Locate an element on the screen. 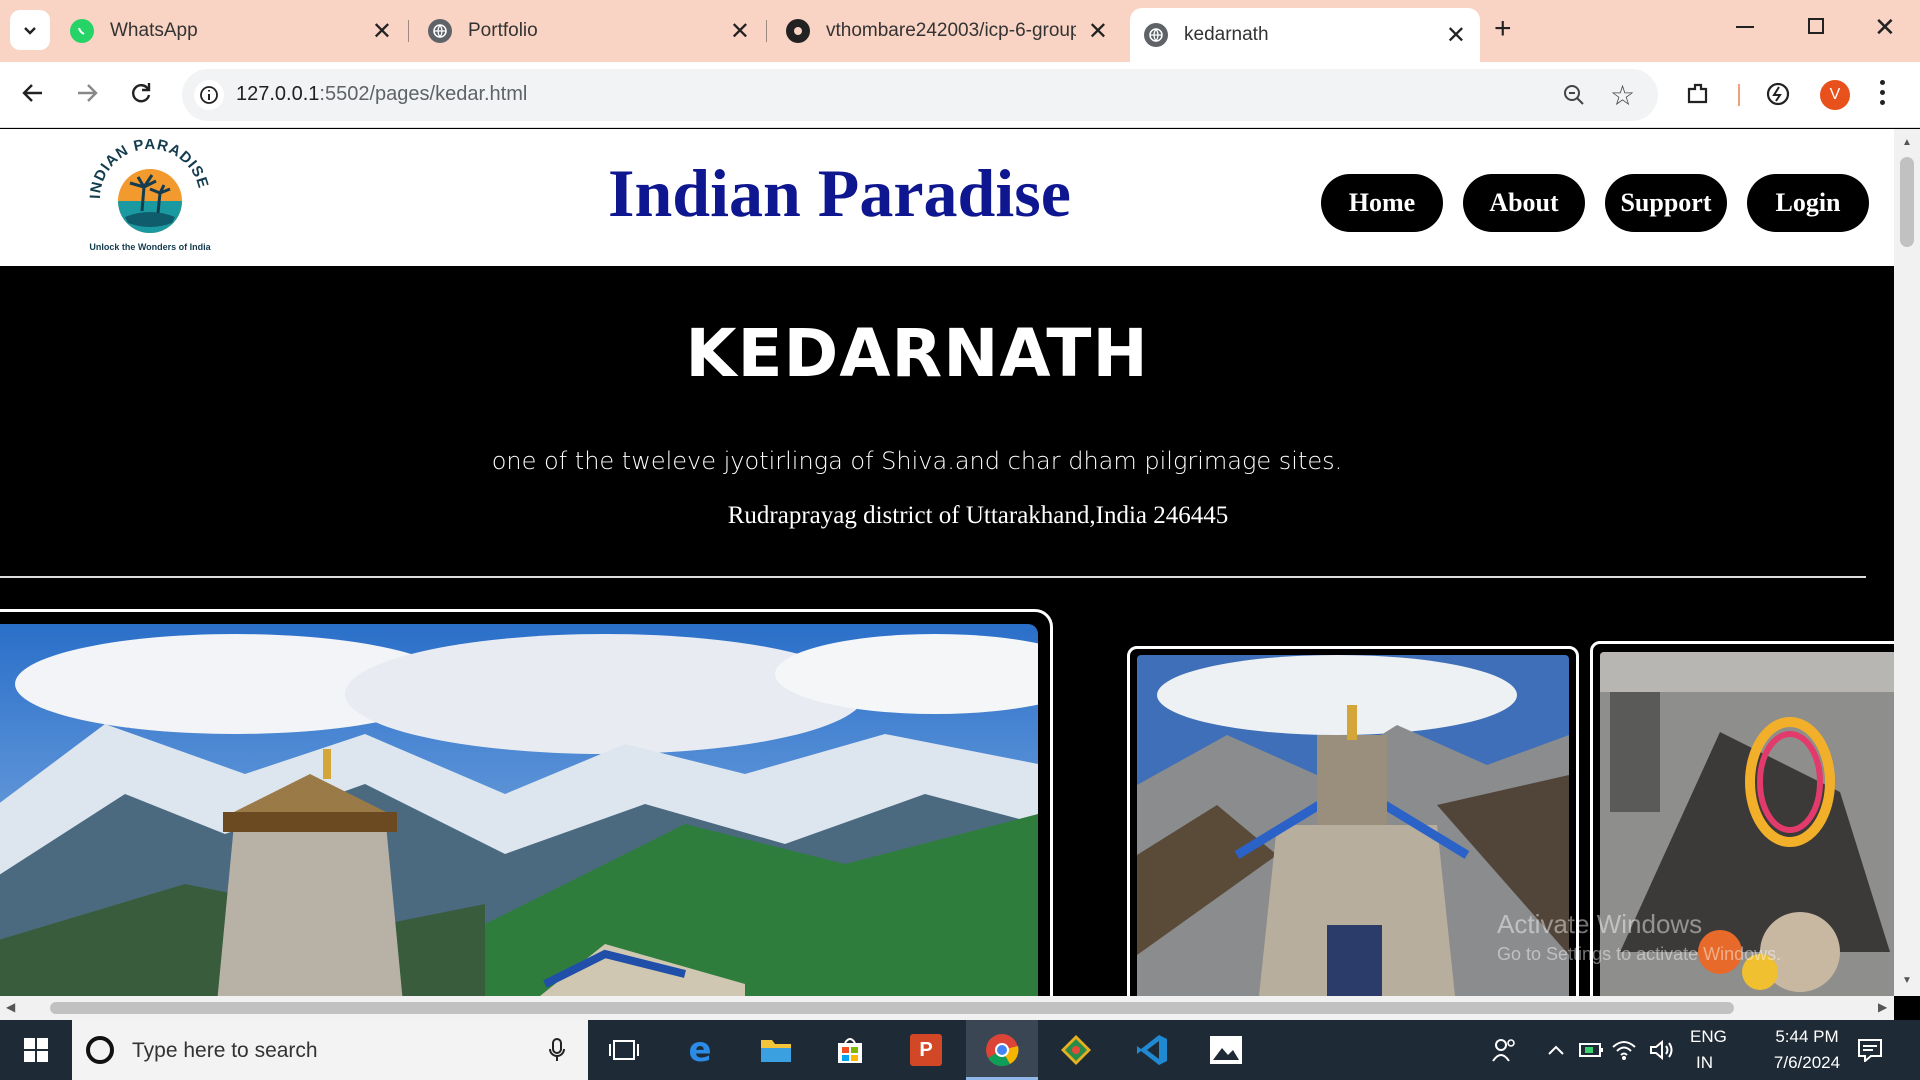 The image size is (1920, 1080). chrome-icon is located at coordinates (1002, 1050).